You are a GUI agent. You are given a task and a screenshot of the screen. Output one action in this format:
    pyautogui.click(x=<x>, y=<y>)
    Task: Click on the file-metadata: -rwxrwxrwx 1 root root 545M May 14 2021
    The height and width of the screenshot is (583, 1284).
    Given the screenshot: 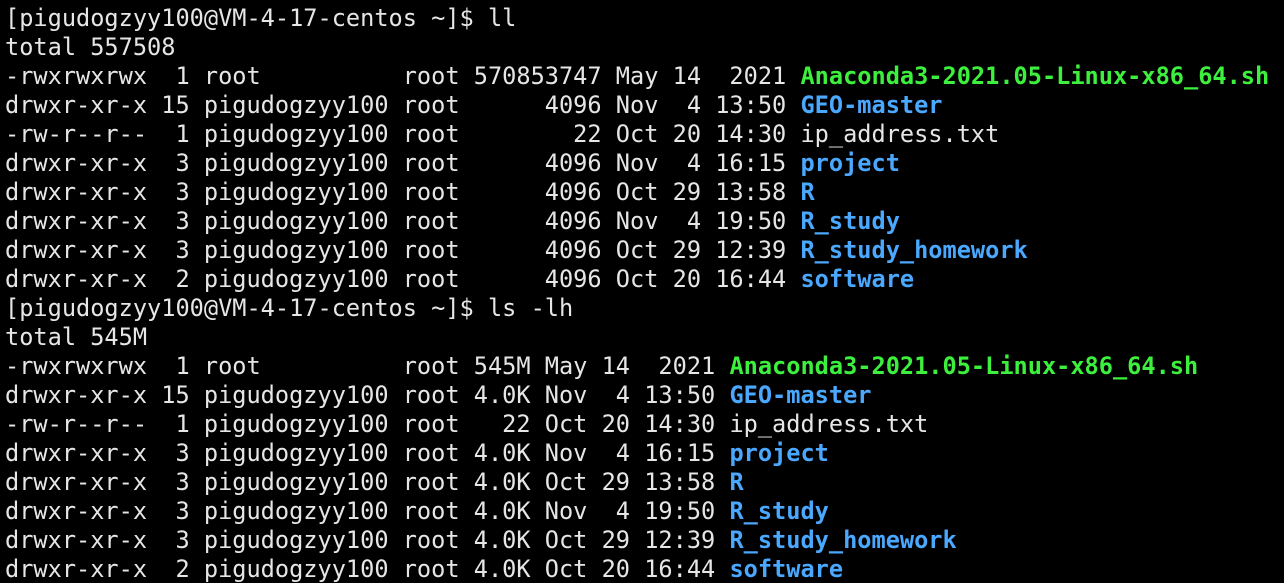 What is the action you would take?
    pyautogui.click(x=367, y=366)
    